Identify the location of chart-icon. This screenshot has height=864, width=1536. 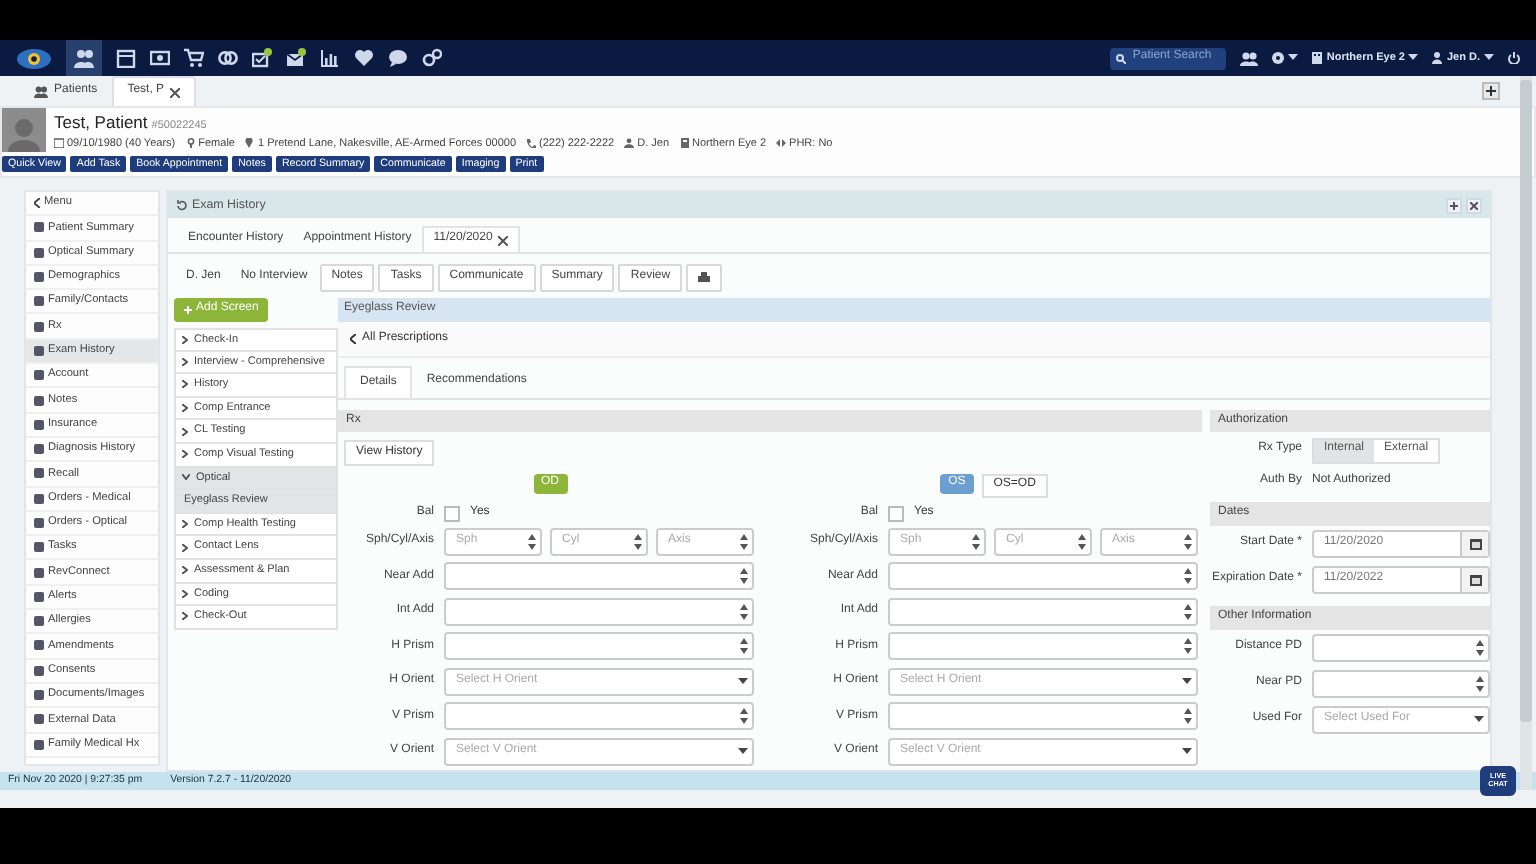
(330, 58).